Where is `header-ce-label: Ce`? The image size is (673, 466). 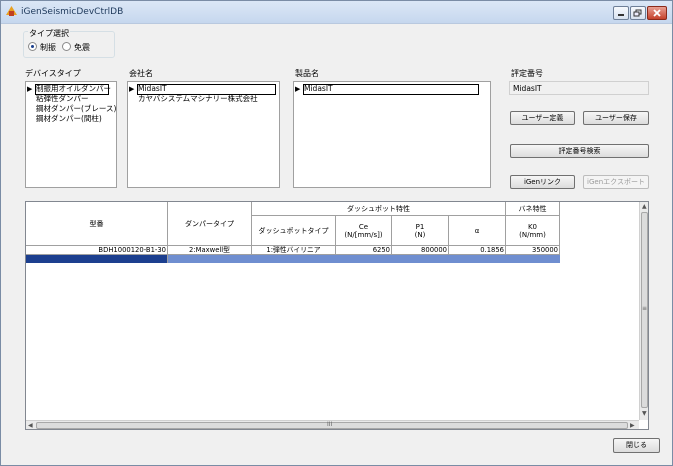
header-ce-label: Ce is located at coordinates (363, 226).